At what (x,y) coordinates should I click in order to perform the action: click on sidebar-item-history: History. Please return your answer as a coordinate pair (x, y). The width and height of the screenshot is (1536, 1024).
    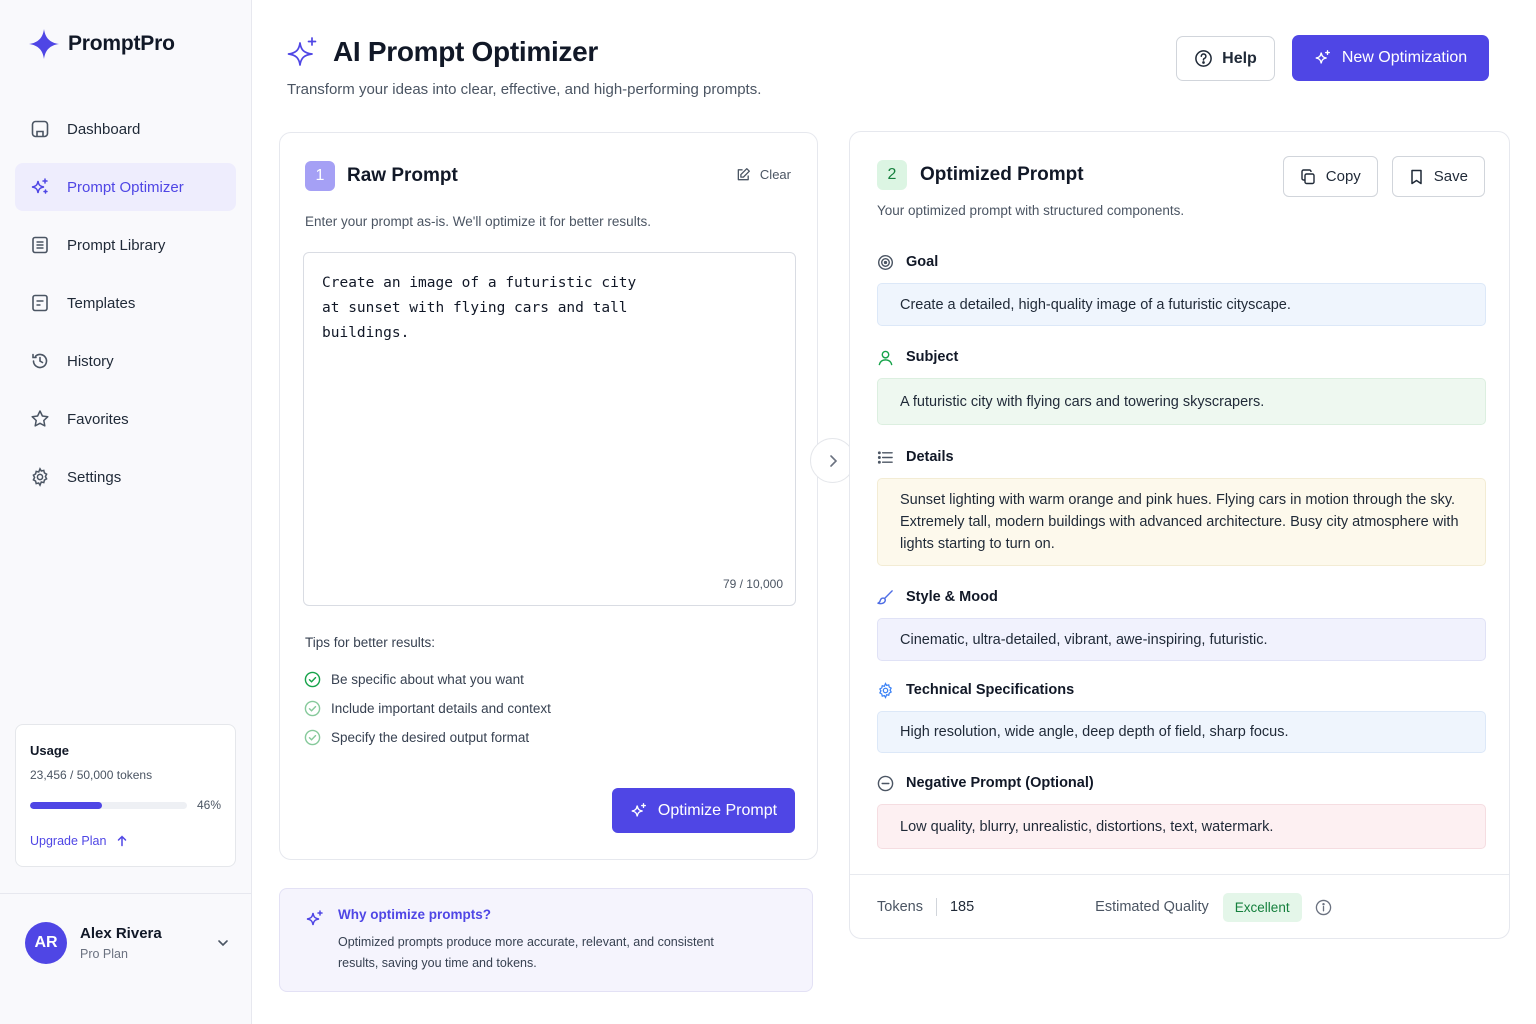
    Looking at the image, I should click on (125, 361).